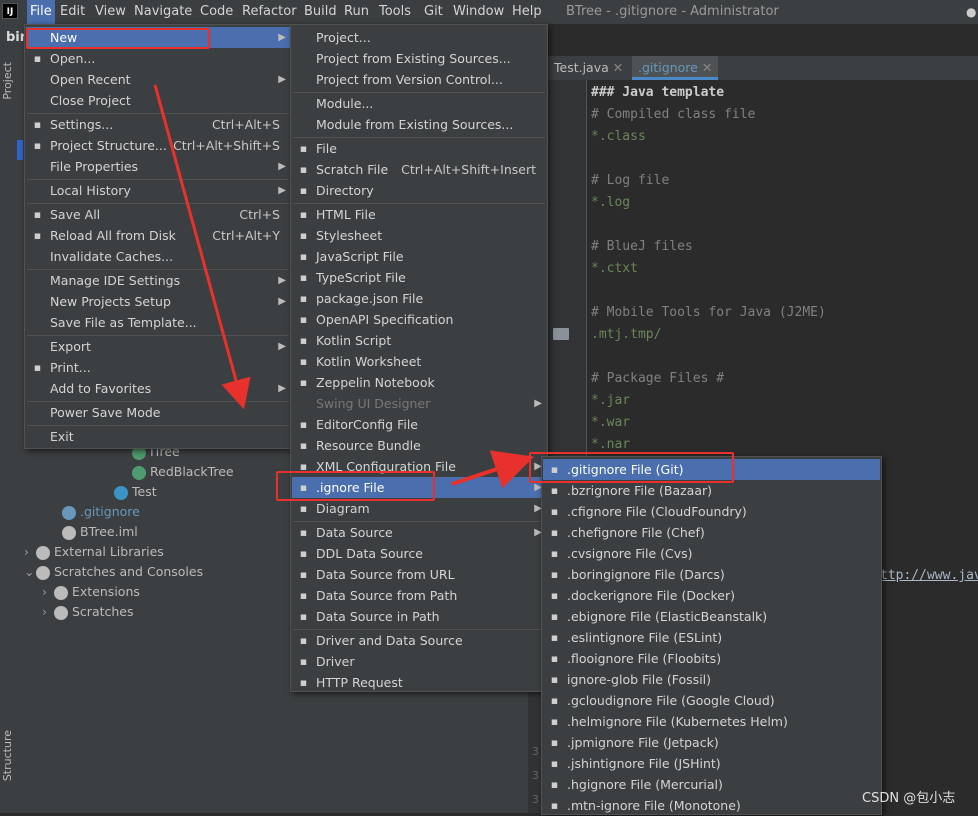  What do you see at coordinates (909, 798) in the screenshot?
I see `watermark: CSDN @包小志` at bounding box center [909, 798].